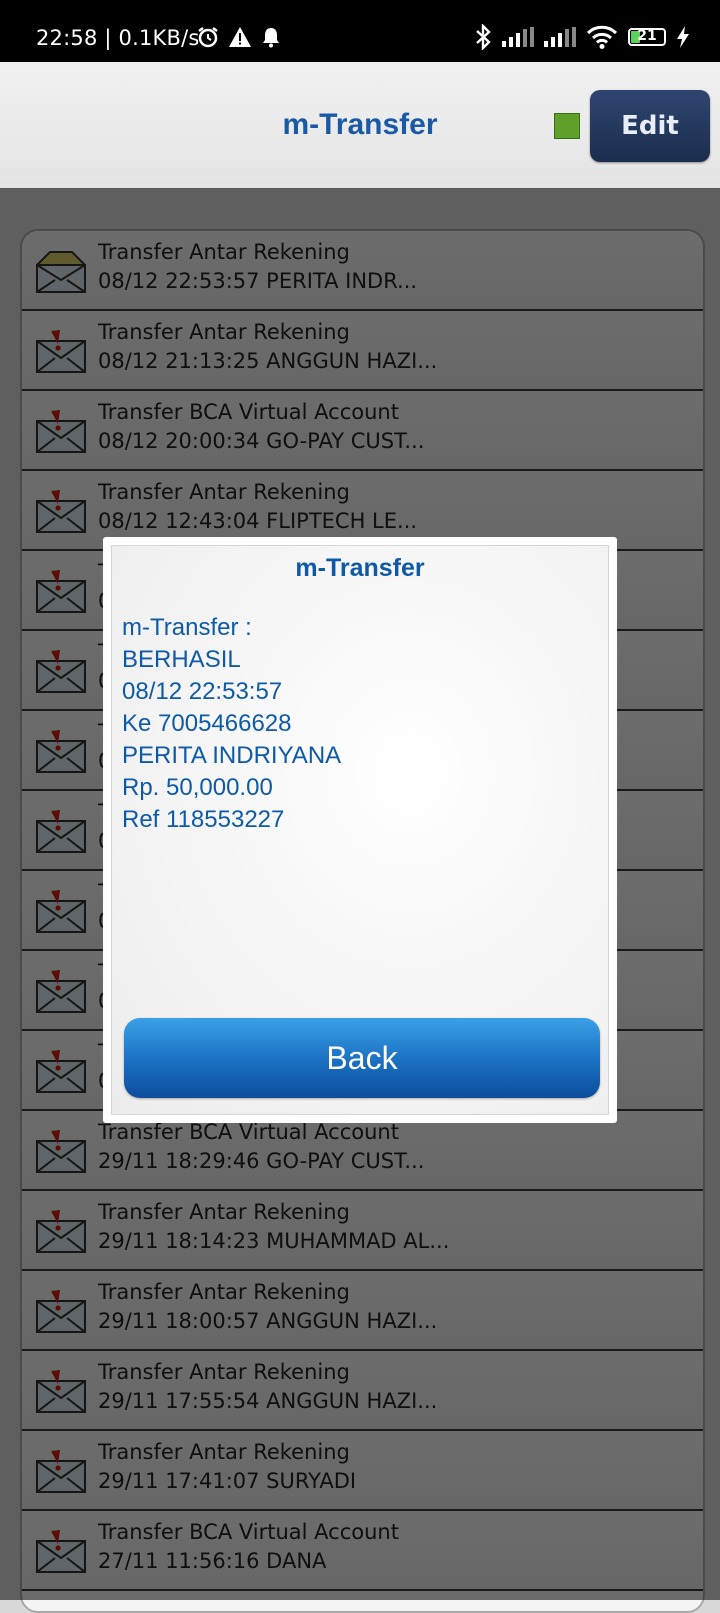  What do you see at coordinates (203, 819) in the screenshot?
I see `dialog-line: Ref 118553227` at bounding box center [203, 819].